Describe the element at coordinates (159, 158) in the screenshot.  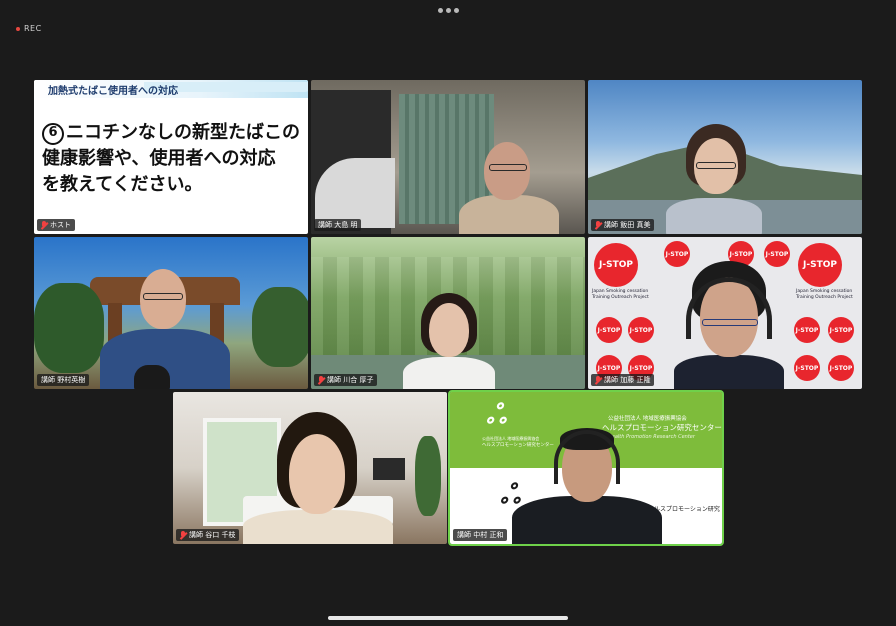
I see `slide-line-2: 健康影響や、使用者への対応` at that location.